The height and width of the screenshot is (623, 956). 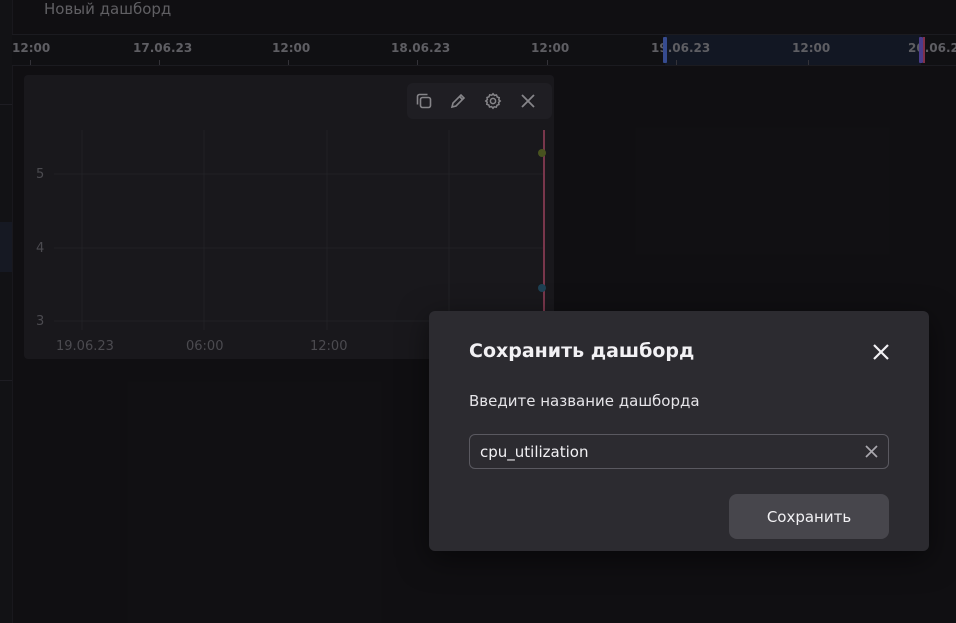 I want to click on dashboard-name-input, so click(x=665, y=451).